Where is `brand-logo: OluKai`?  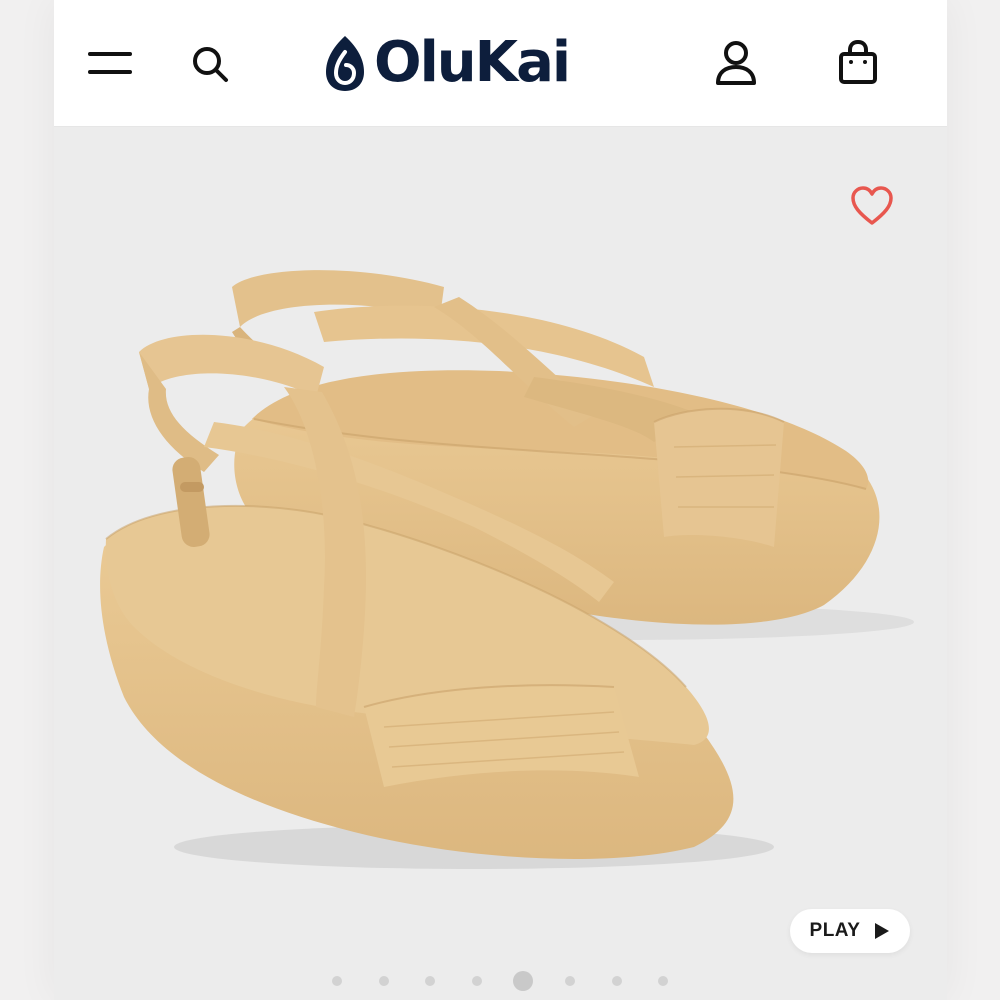 brand-logo: OluKai is located at coordinates (446, 63).